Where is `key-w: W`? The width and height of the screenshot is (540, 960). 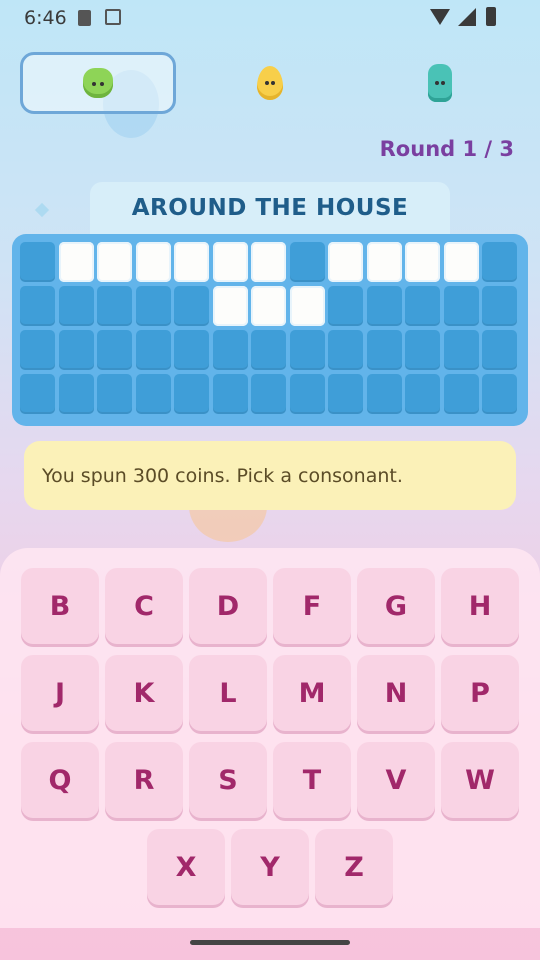 key-w: W is located at coordinates (480, 780).